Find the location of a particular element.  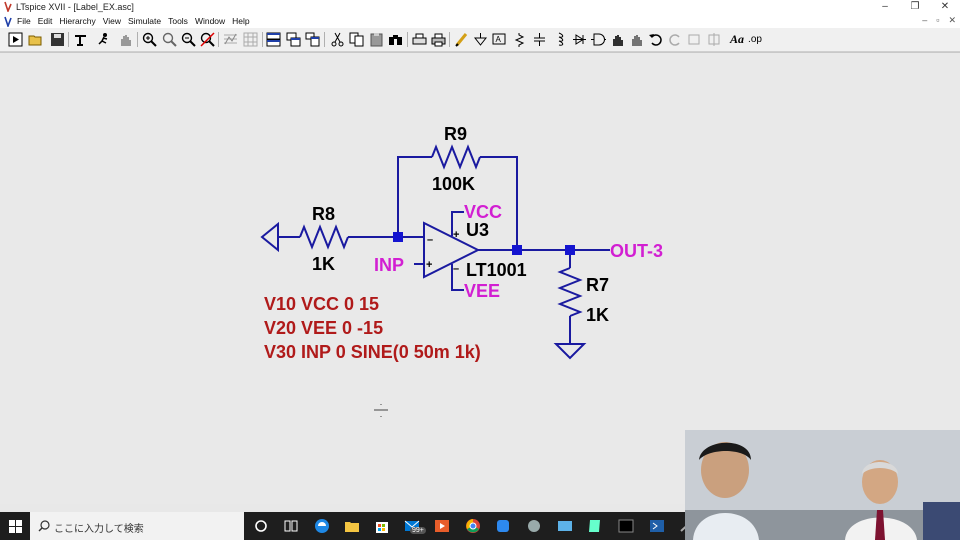

cortana-icon is located at coordinates (261, 526).